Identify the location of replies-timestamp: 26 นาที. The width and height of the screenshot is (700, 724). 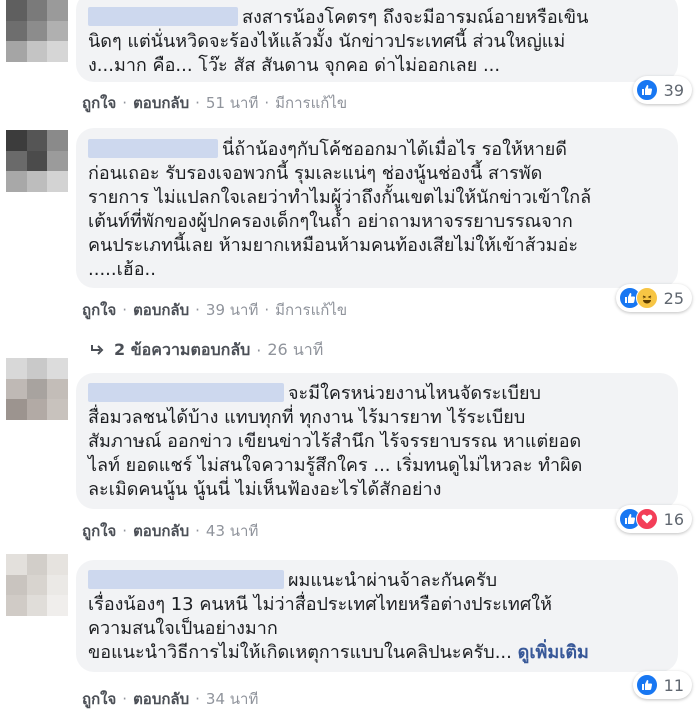
(295, 349).